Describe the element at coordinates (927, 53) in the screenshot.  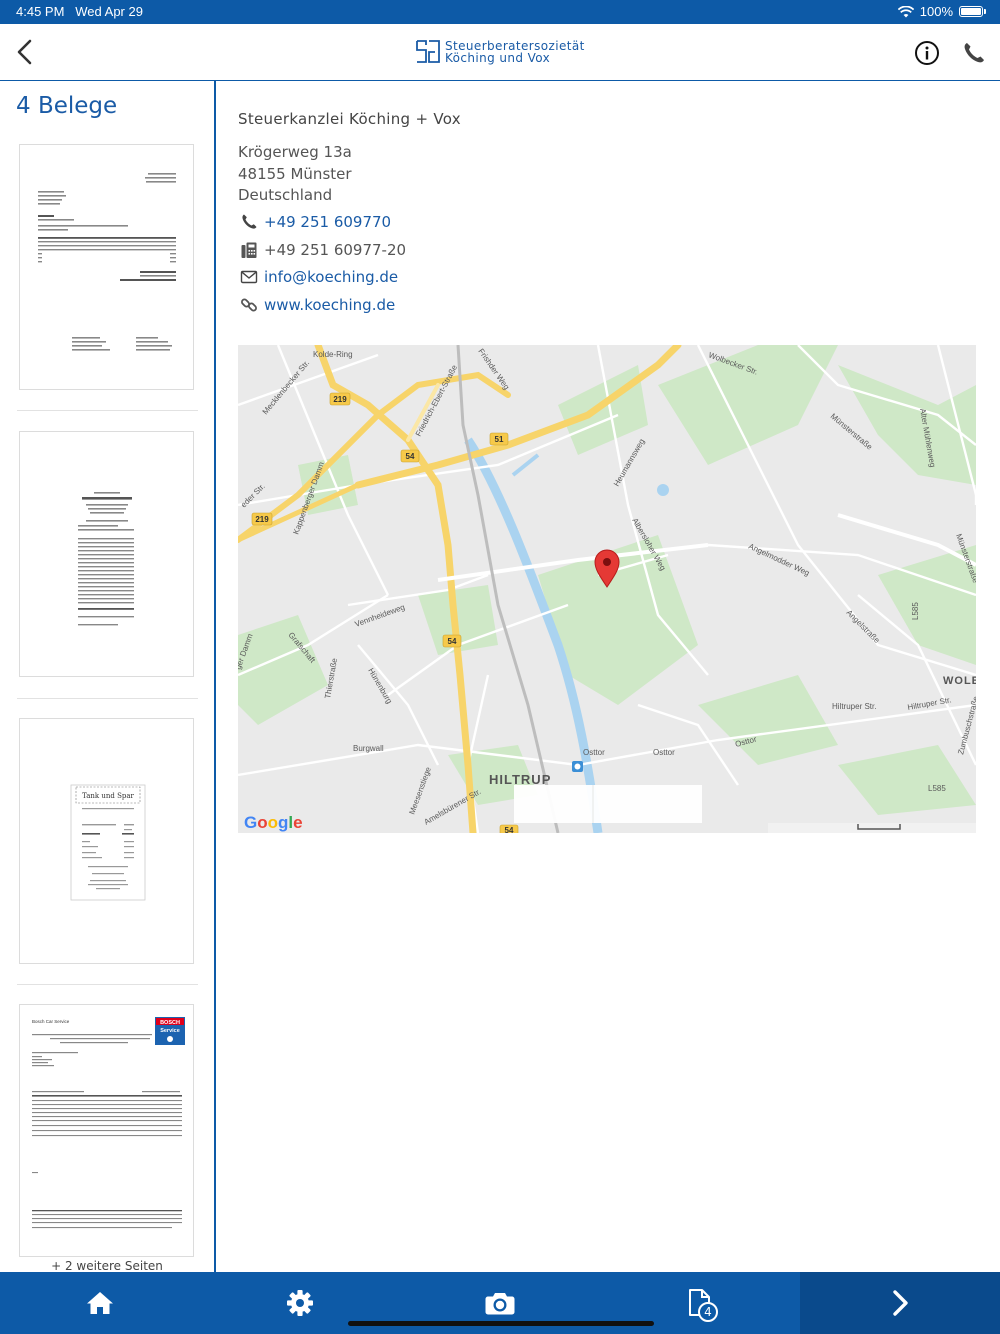
I see `info-icon` at that location.